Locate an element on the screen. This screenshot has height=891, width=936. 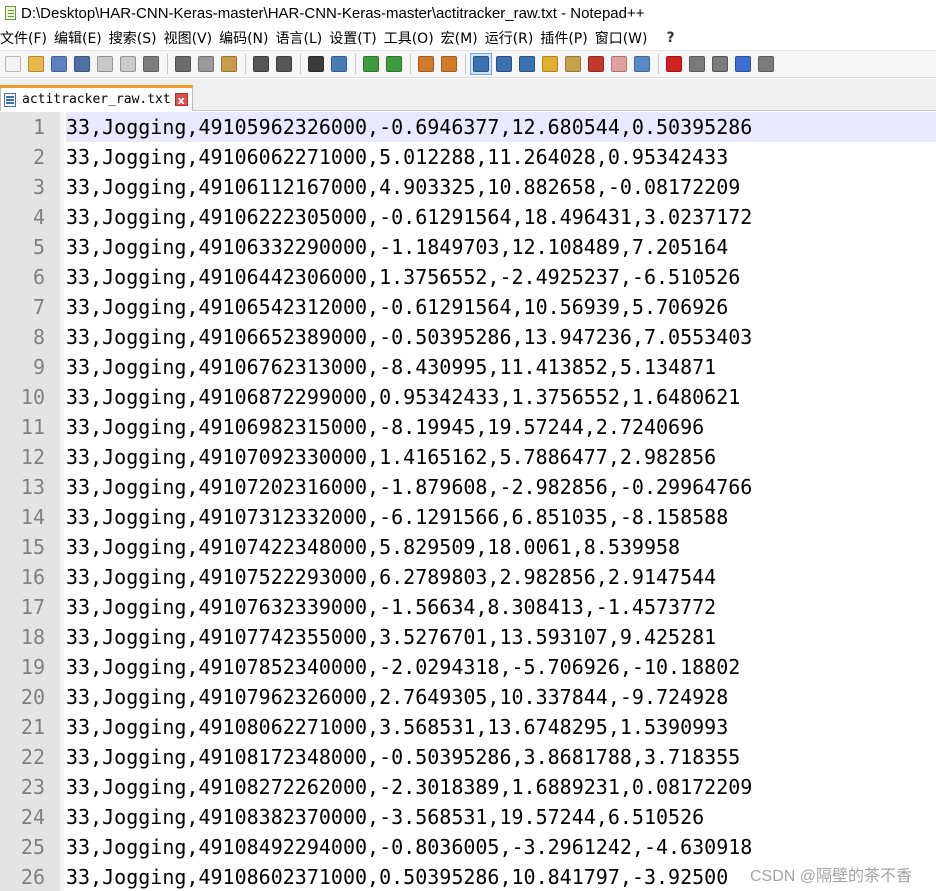
menu-help: ? is located at coordinates (674, 38).